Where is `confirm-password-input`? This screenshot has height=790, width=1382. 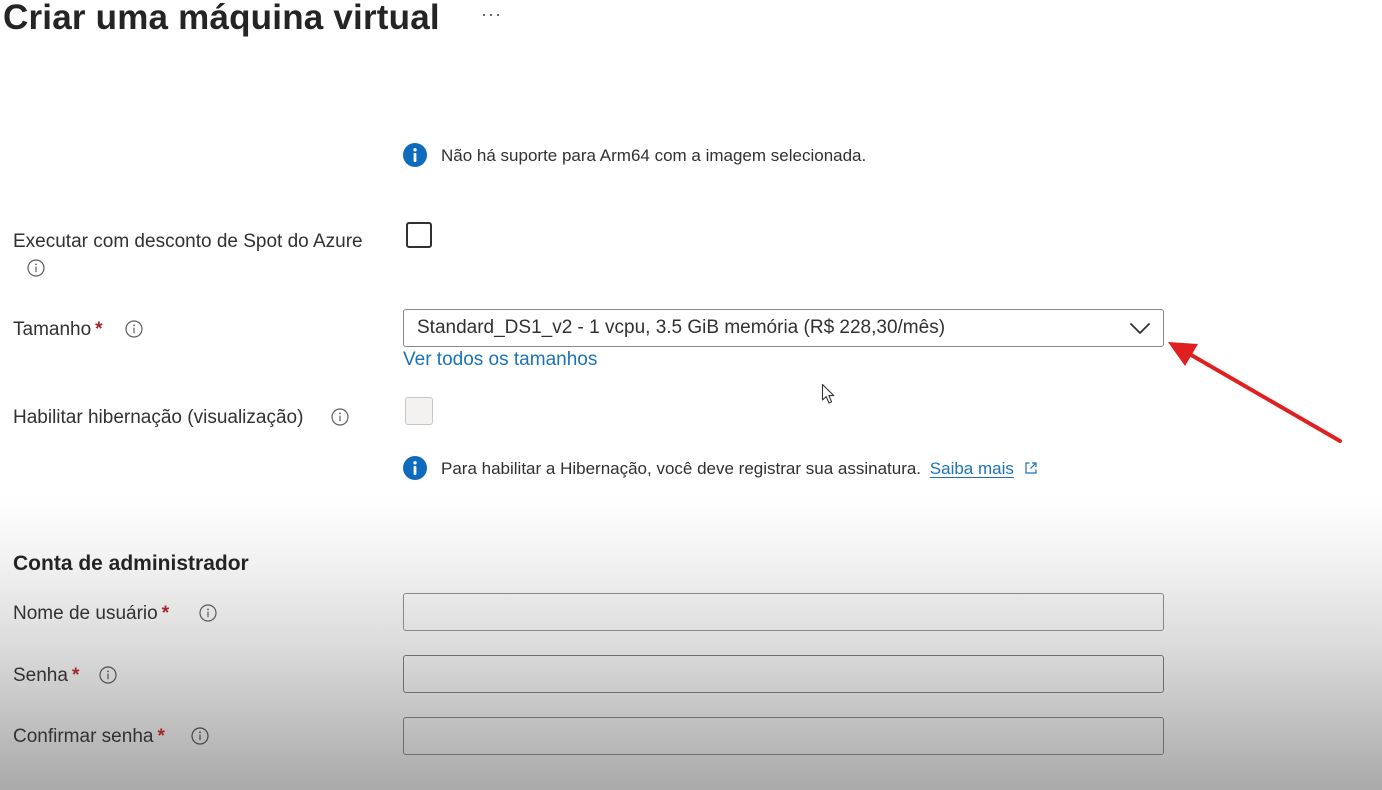 confirm-password-input is located at coordinates (783, 736).